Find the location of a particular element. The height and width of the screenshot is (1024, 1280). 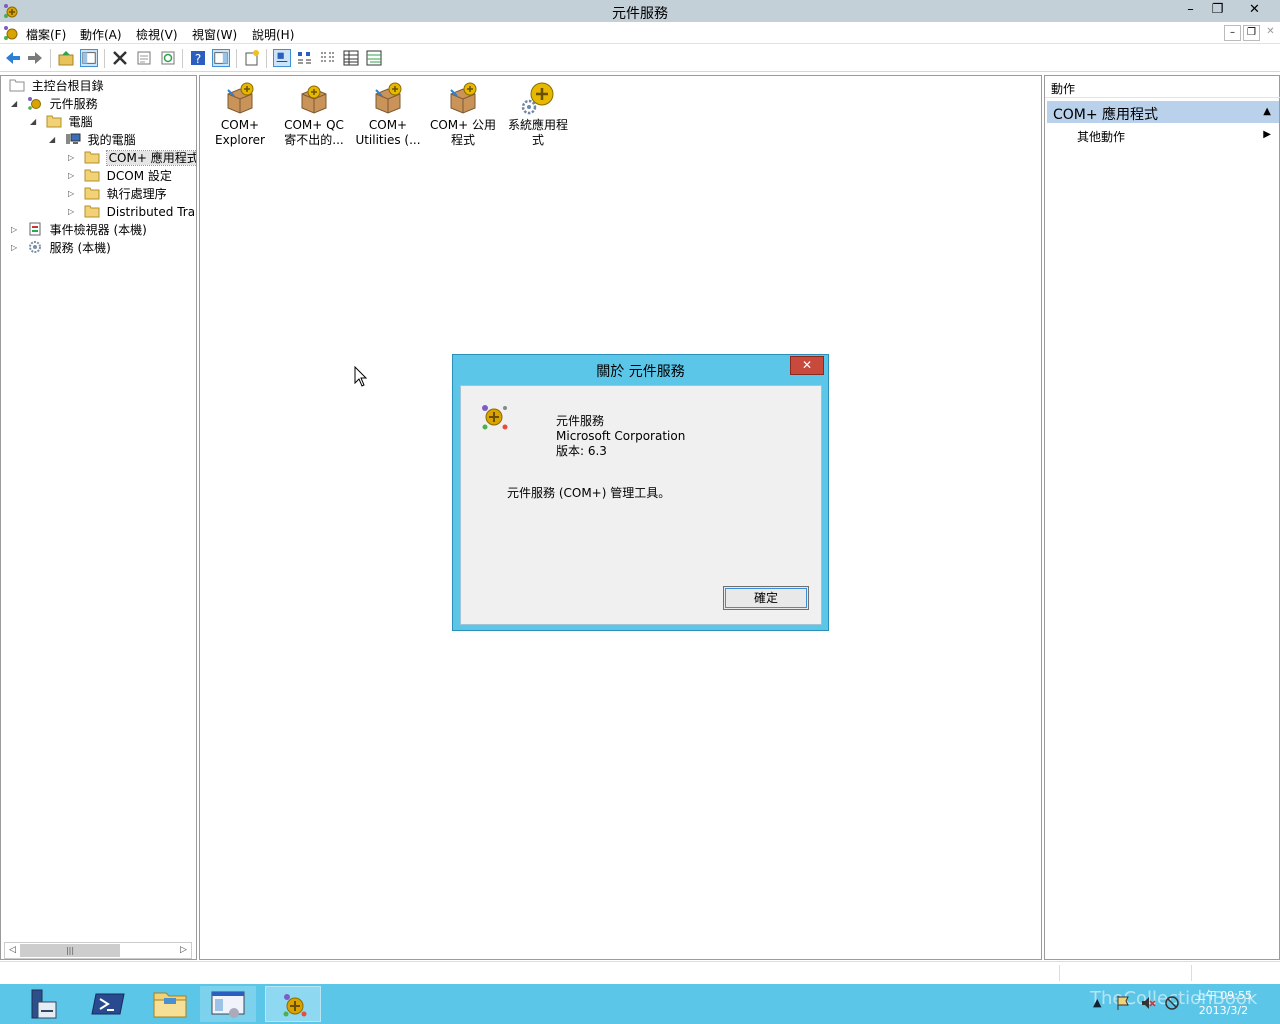

tree-horizontal-scrollbar: ◁ ||| ▷ is located at coordinates (98, 950).